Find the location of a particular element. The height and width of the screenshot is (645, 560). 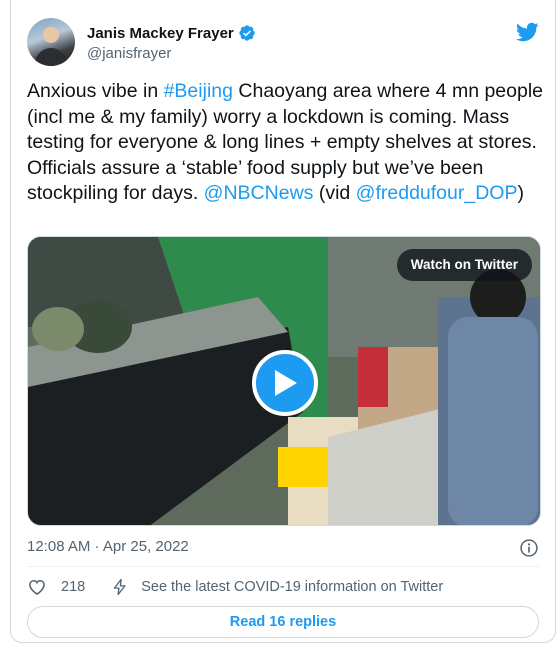

author-name-row: Janis Mackey Frayer is located at coordinates (171, 33).